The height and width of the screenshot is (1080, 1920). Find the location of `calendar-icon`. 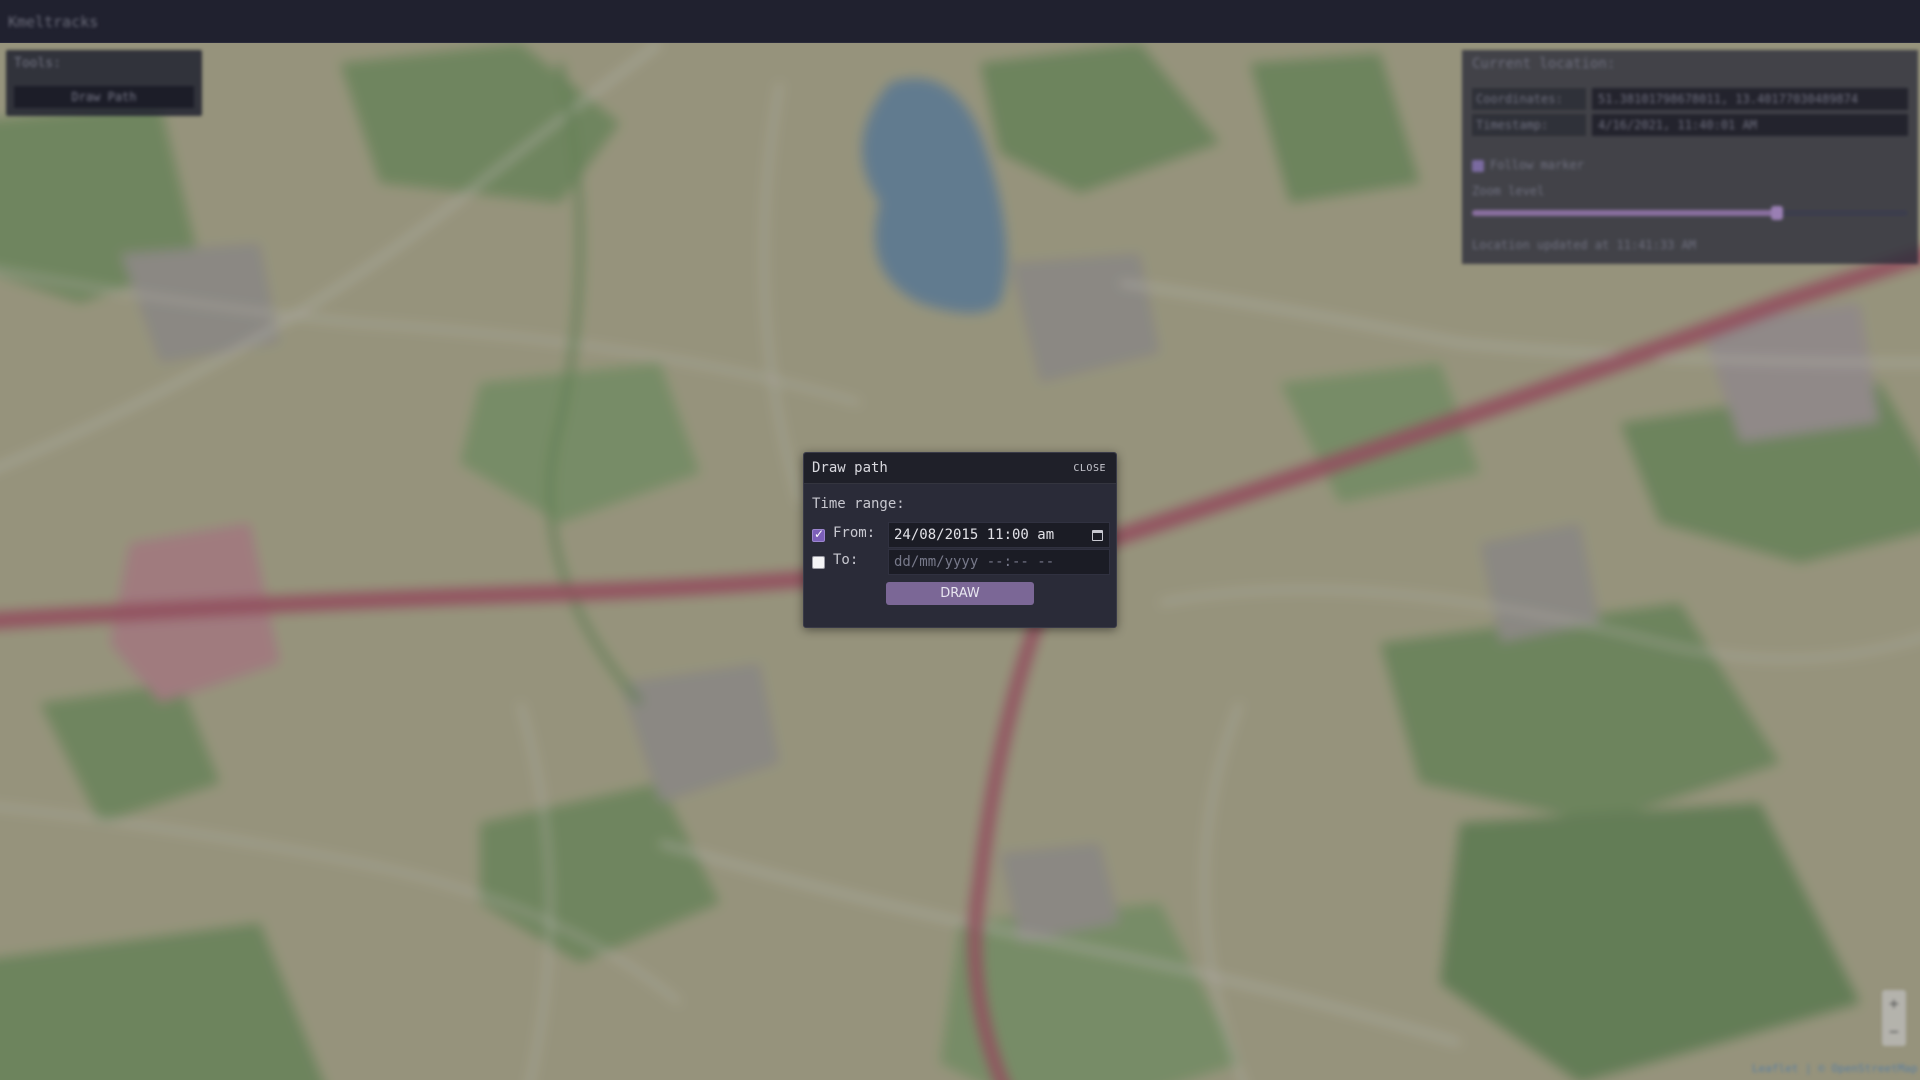

calendar-icon is located at coordinates (1097, 535).